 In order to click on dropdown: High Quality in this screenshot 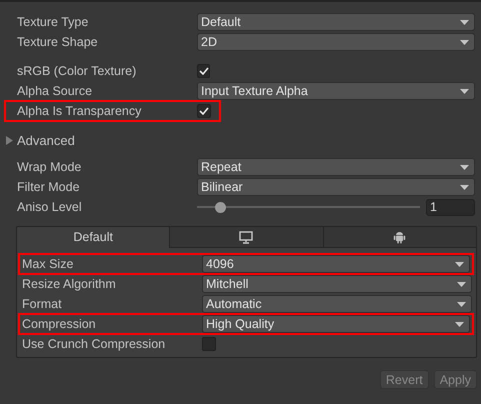, I will do `click(336, 324)`.